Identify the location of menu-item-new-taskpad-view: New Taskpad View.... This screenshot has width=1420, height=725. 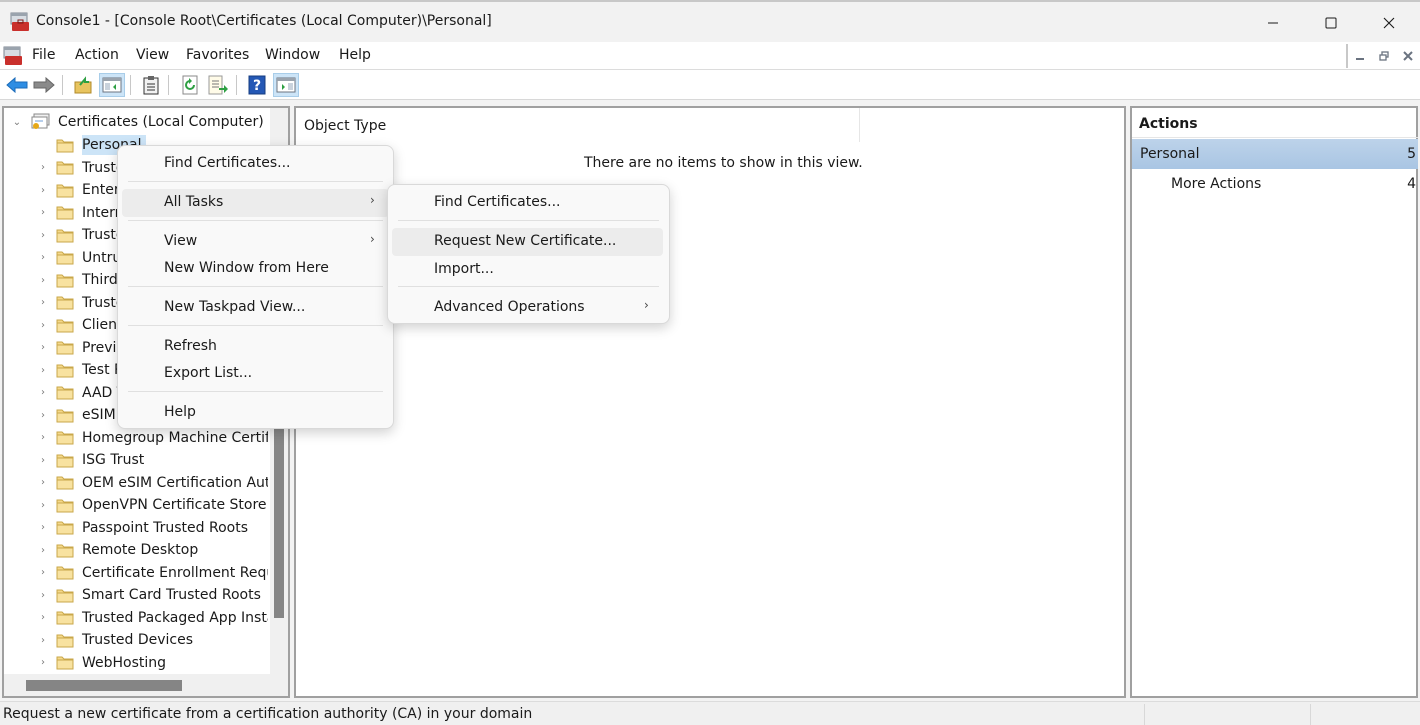
(255, 308).